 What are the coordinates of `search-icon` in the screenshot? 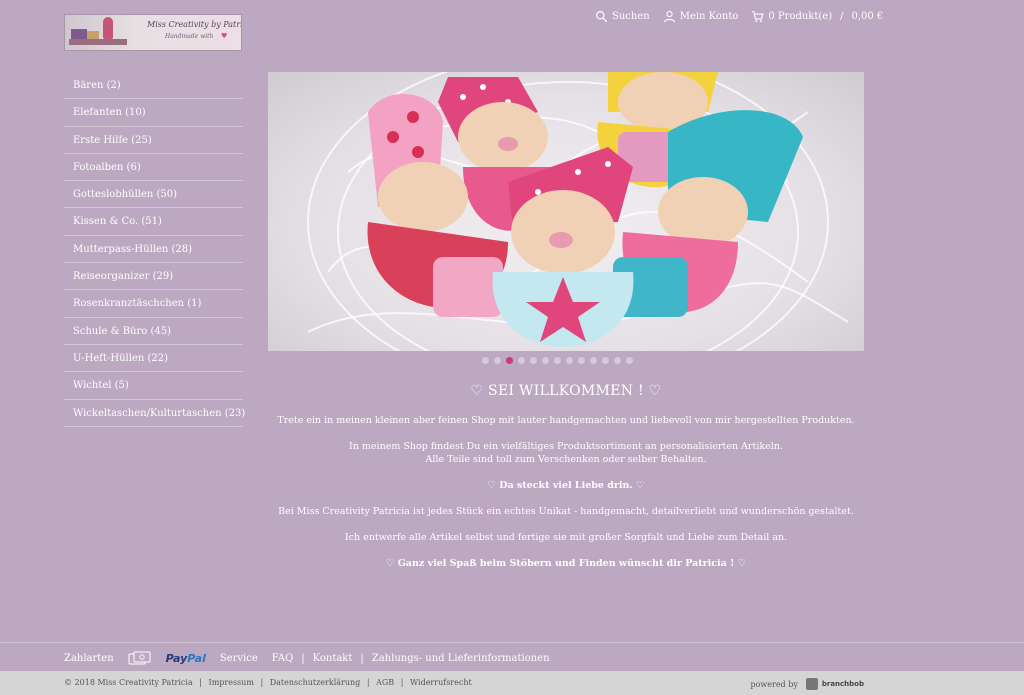 It's located at (602, 16).